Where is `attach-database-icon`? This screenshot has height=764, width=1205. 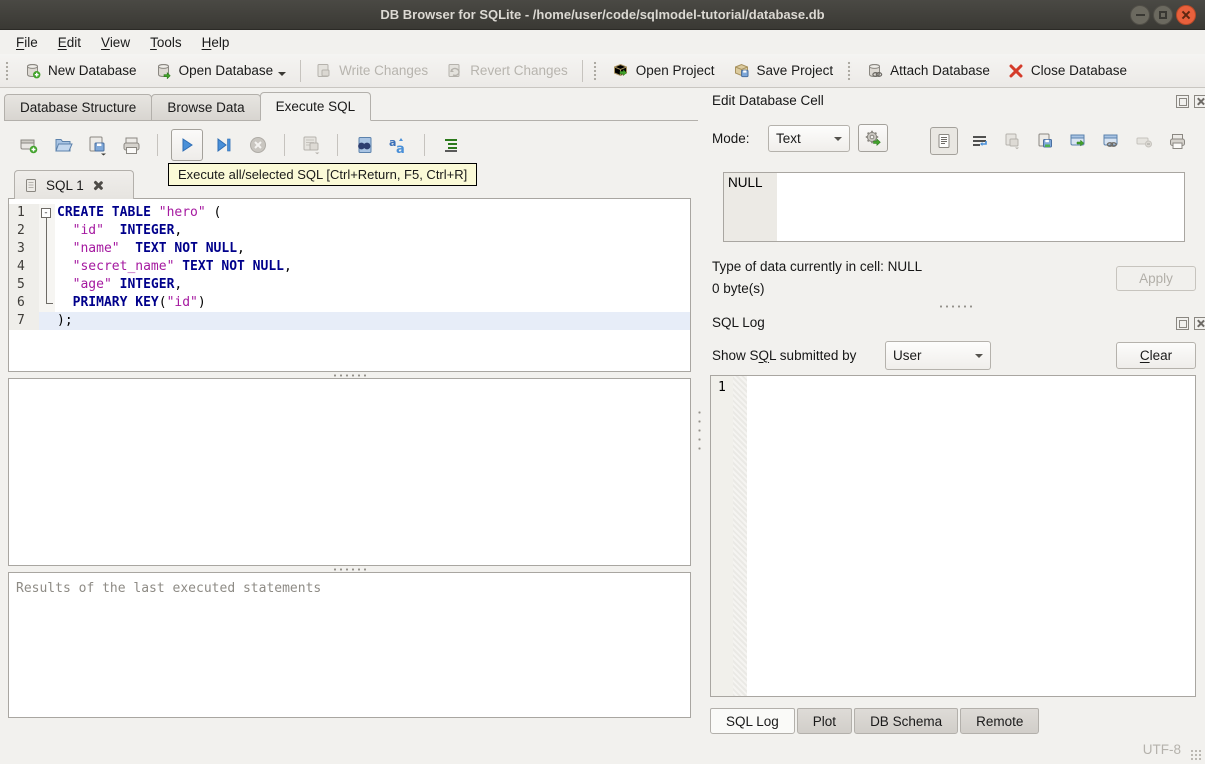 attach-database-icon is located at coordinates (874, 70).